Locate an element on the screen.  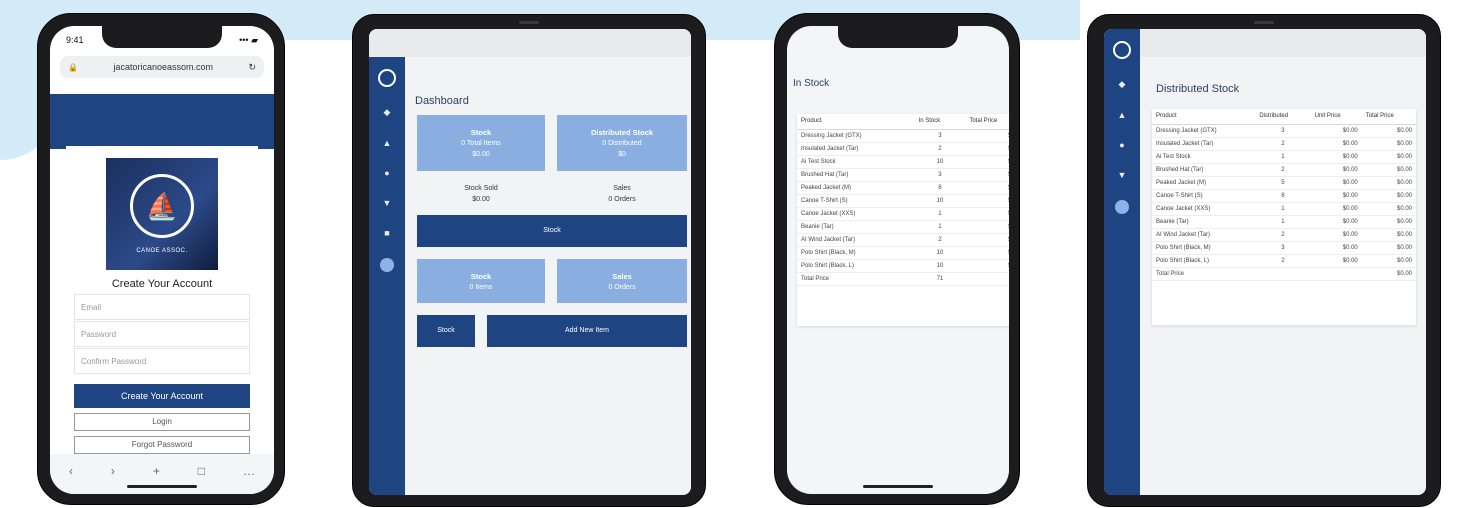
table-row: Polo Shirt (Black, L) 2 $0.00 $0.00 is located at coordinates (1284, 261).